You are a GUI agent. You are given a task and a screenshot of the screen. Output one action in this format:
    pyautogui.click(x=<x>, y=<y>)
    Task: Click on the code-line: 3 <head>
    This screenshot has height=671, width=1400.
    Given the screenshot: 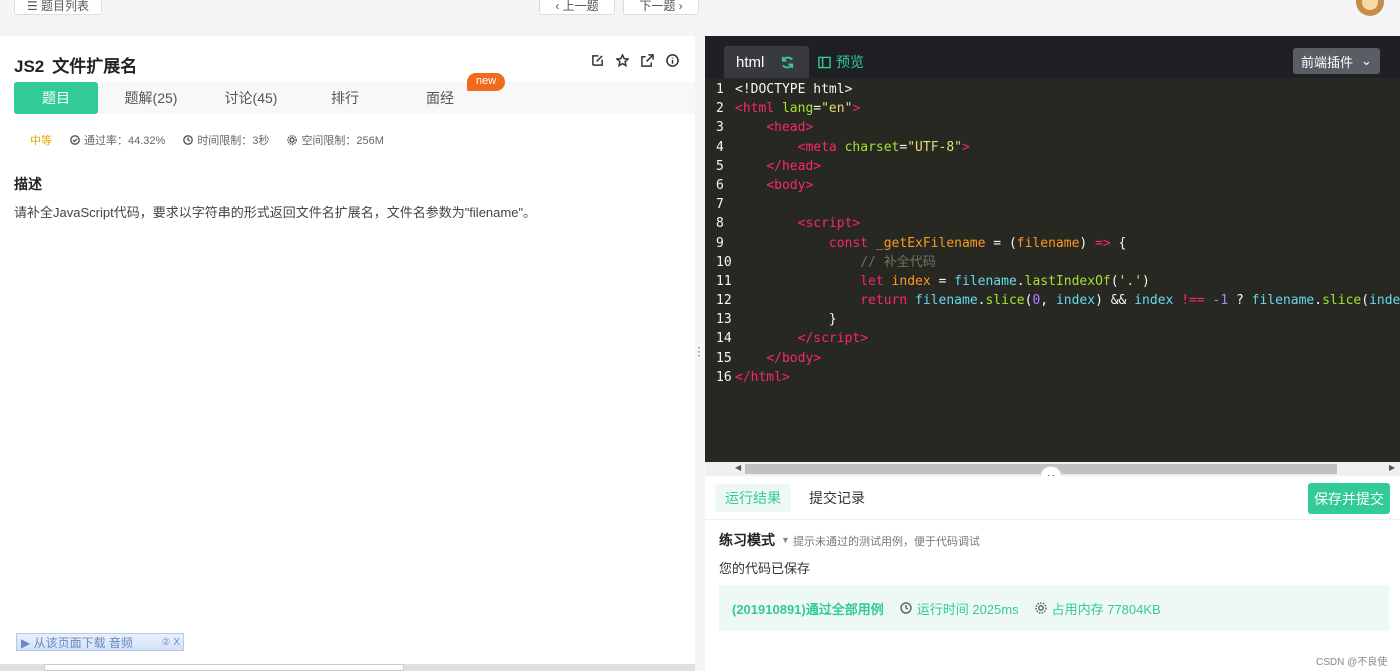 What is the action you would take?
    pyautogui.click(x=1052, y=127)
    